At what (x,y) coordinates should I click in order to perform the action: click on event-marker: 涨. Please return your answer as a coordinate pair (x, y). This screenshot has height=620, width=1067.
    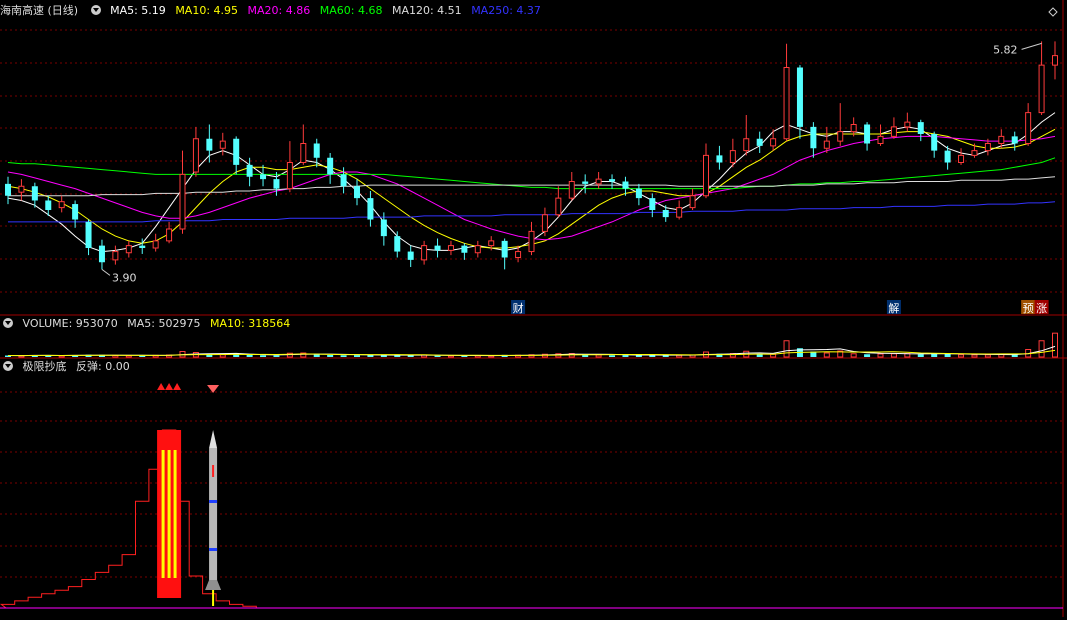
    Looking at the image, I should click on (1041, 308).